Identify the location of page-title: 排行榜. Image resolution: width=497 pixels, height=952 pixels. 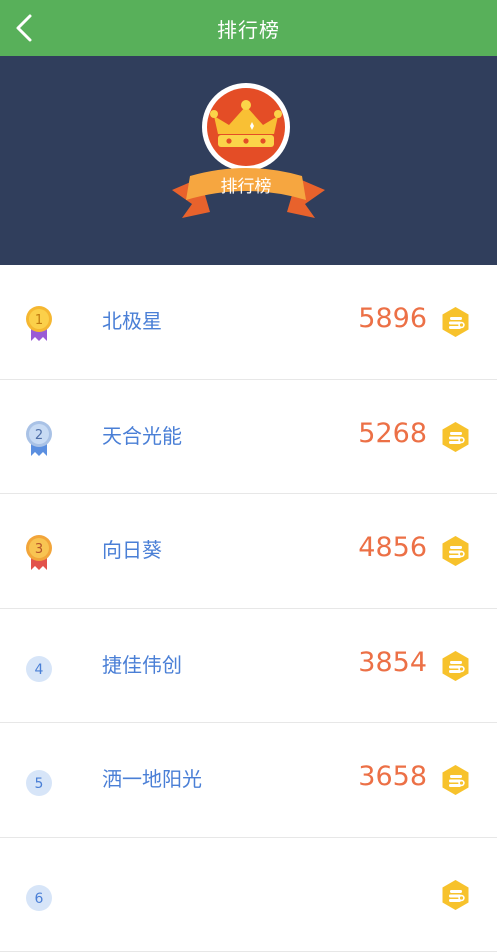
(248, 28).